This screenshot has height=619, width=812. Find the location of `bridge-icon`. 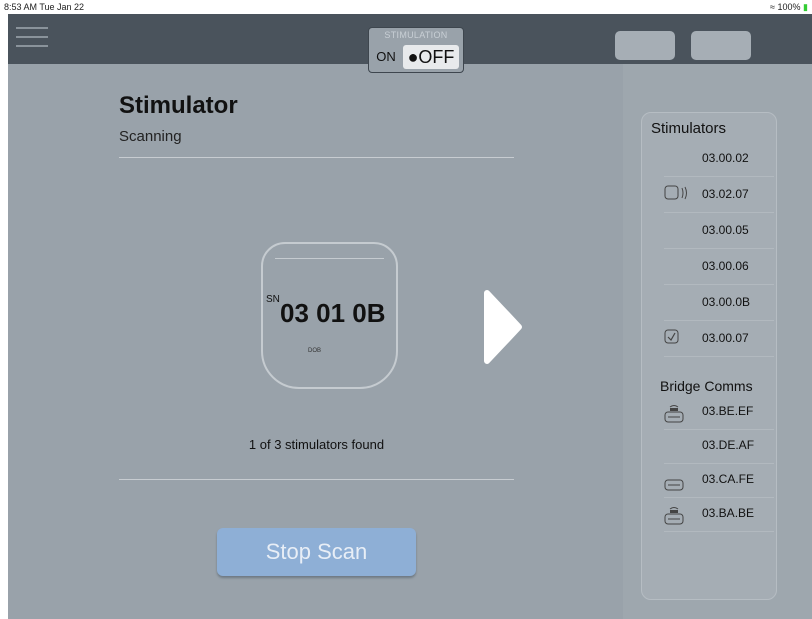

bridge-icon is located at coordinates (674, 484).